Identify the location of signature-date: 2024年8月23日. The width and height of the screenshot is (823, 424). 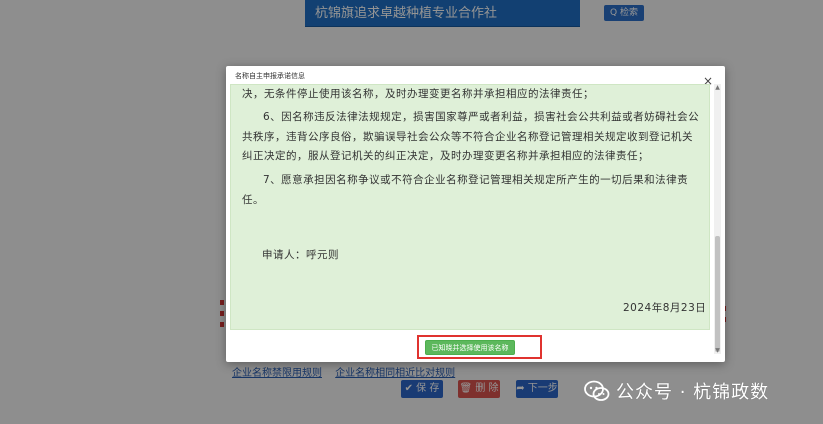
(665, 308).